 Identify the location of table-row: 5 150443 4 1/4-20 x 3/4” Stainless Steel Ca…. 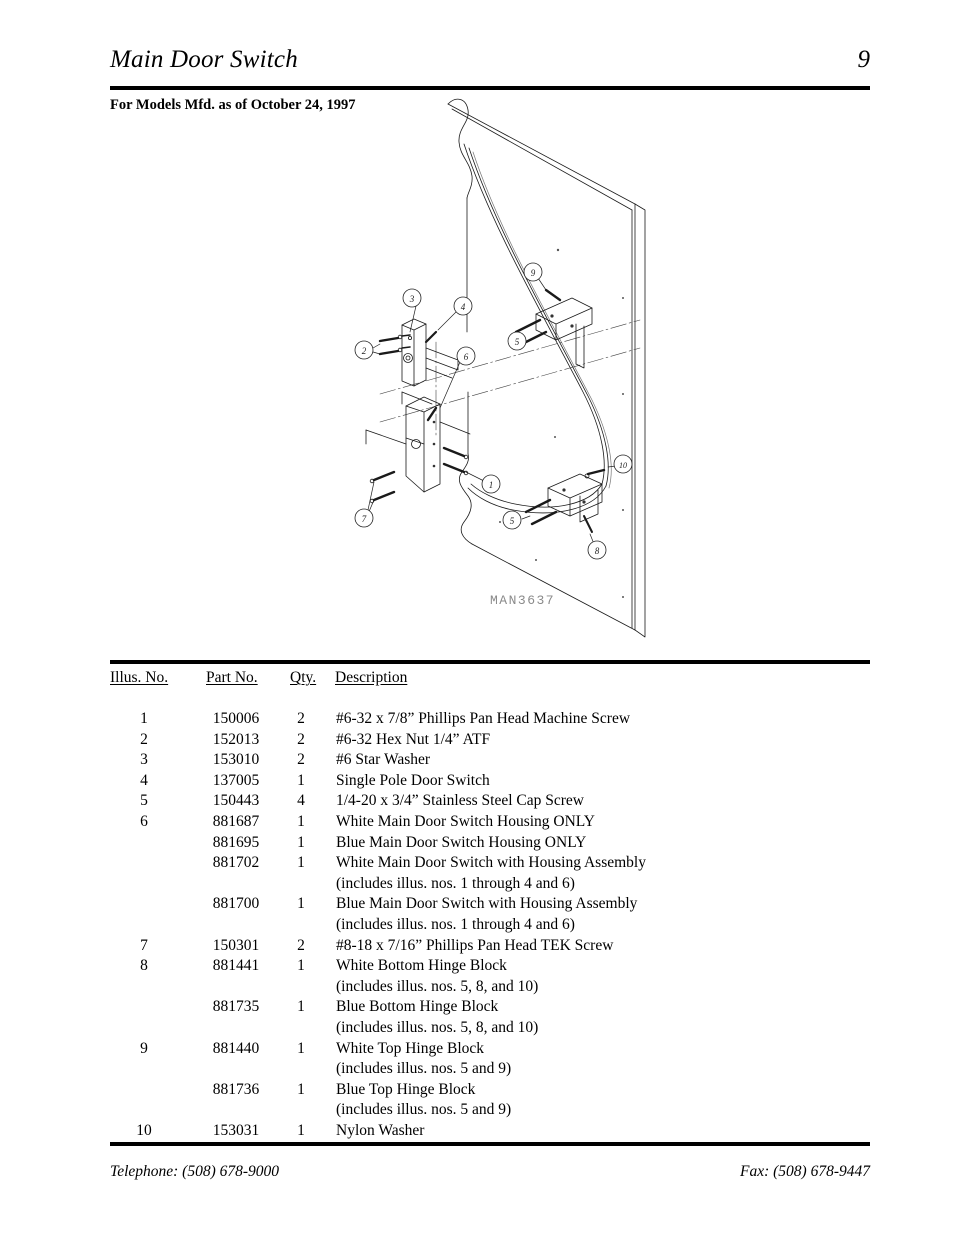
(490, 802).